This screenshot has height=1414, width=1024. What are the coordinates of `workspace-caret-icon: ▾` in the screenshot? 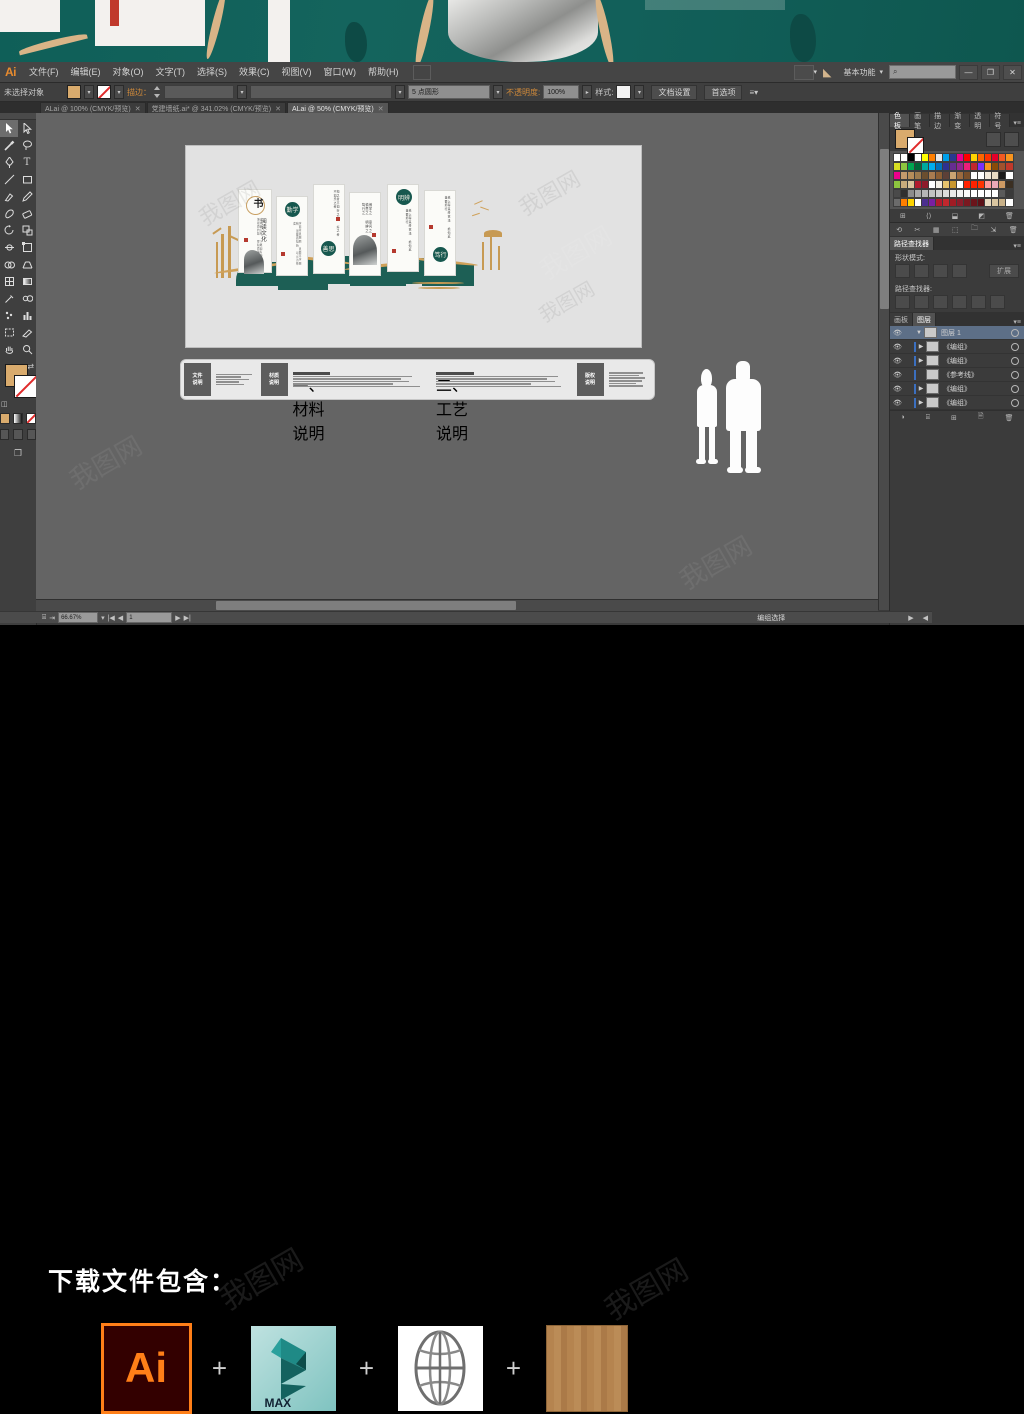 It's located at (819, 72).